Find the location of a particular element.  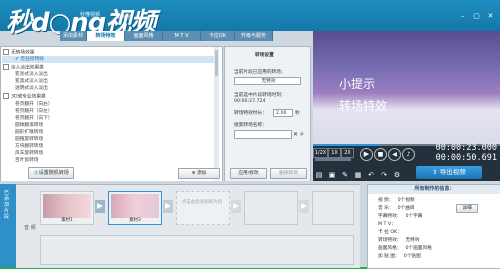

list-item: 圆形扩散转场 is located at coordinates (29, 132).